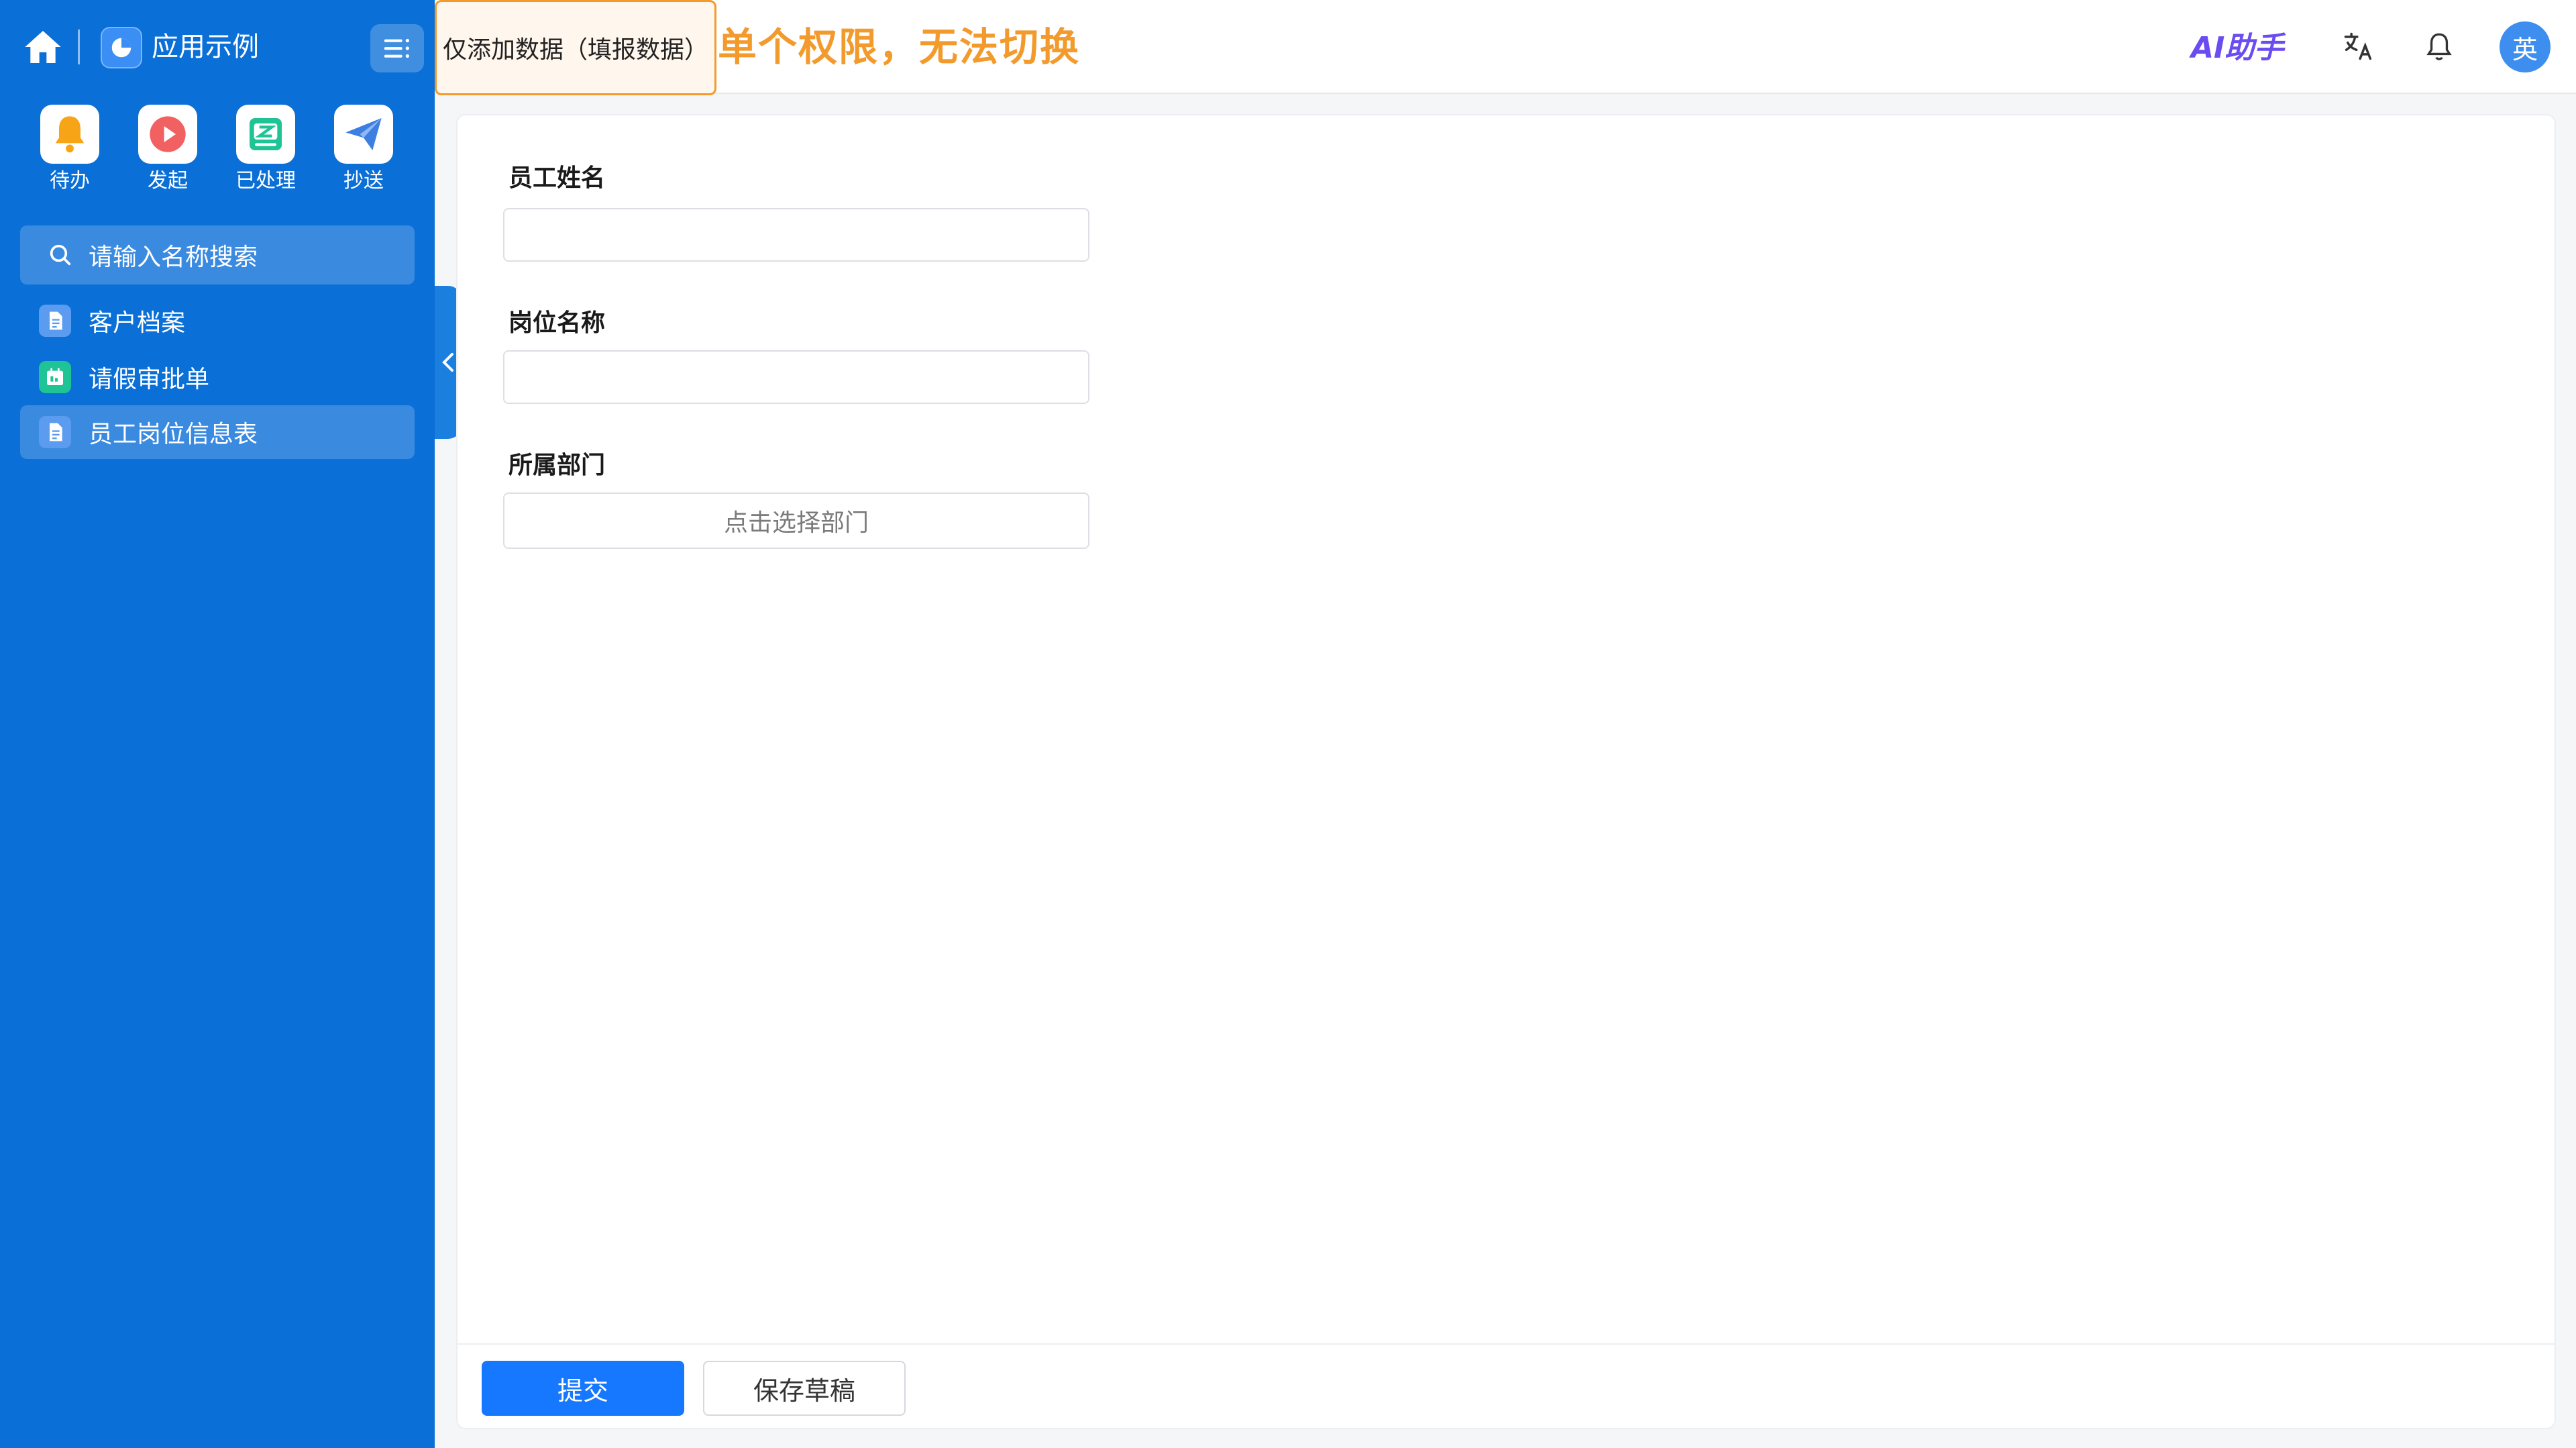  What do you see at coordinates (1506, 1344) in the screenshot?
I see `footer-divider` at bounding box center [1506, 1344].